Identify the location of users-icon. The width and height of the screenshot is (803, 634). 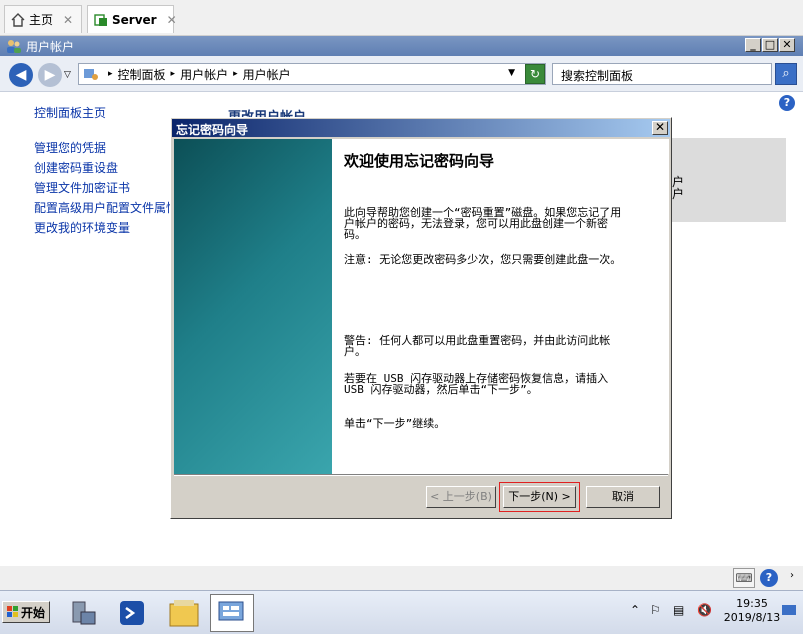
(14, 46).